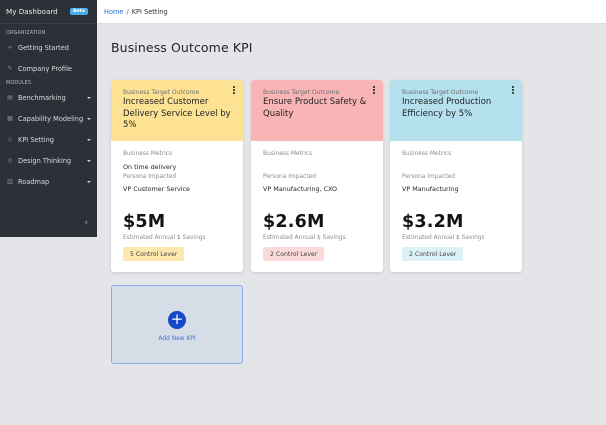 This screenshot has height=425, width=606. Describe the element at coordinates (300, 189) in the screenshot. I see `persona-value: VP Manufacturing, CXO` at that location.